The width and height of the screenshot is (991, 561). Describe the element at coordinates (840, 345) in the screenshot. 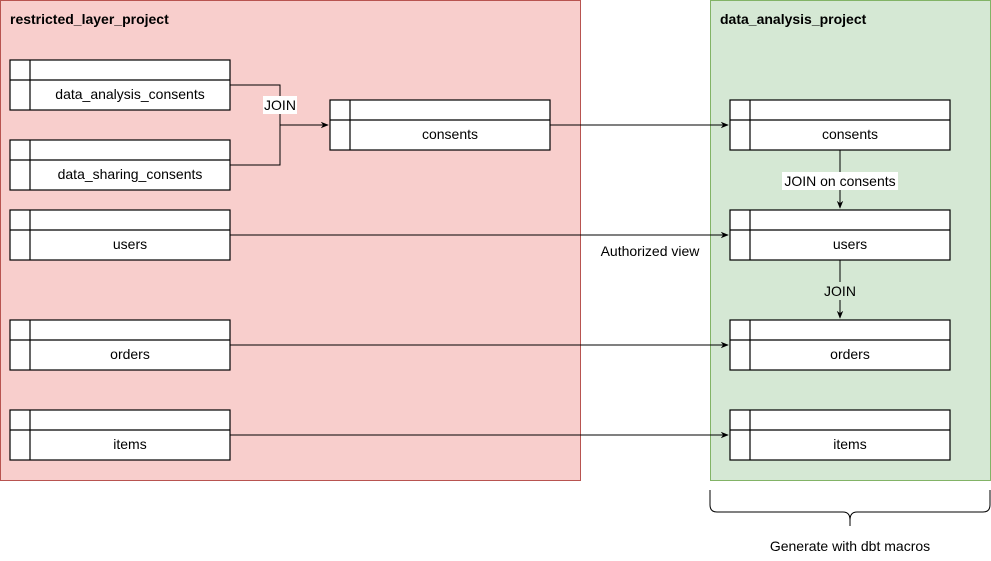

I see `analysis-table-orders: orders` at that location.